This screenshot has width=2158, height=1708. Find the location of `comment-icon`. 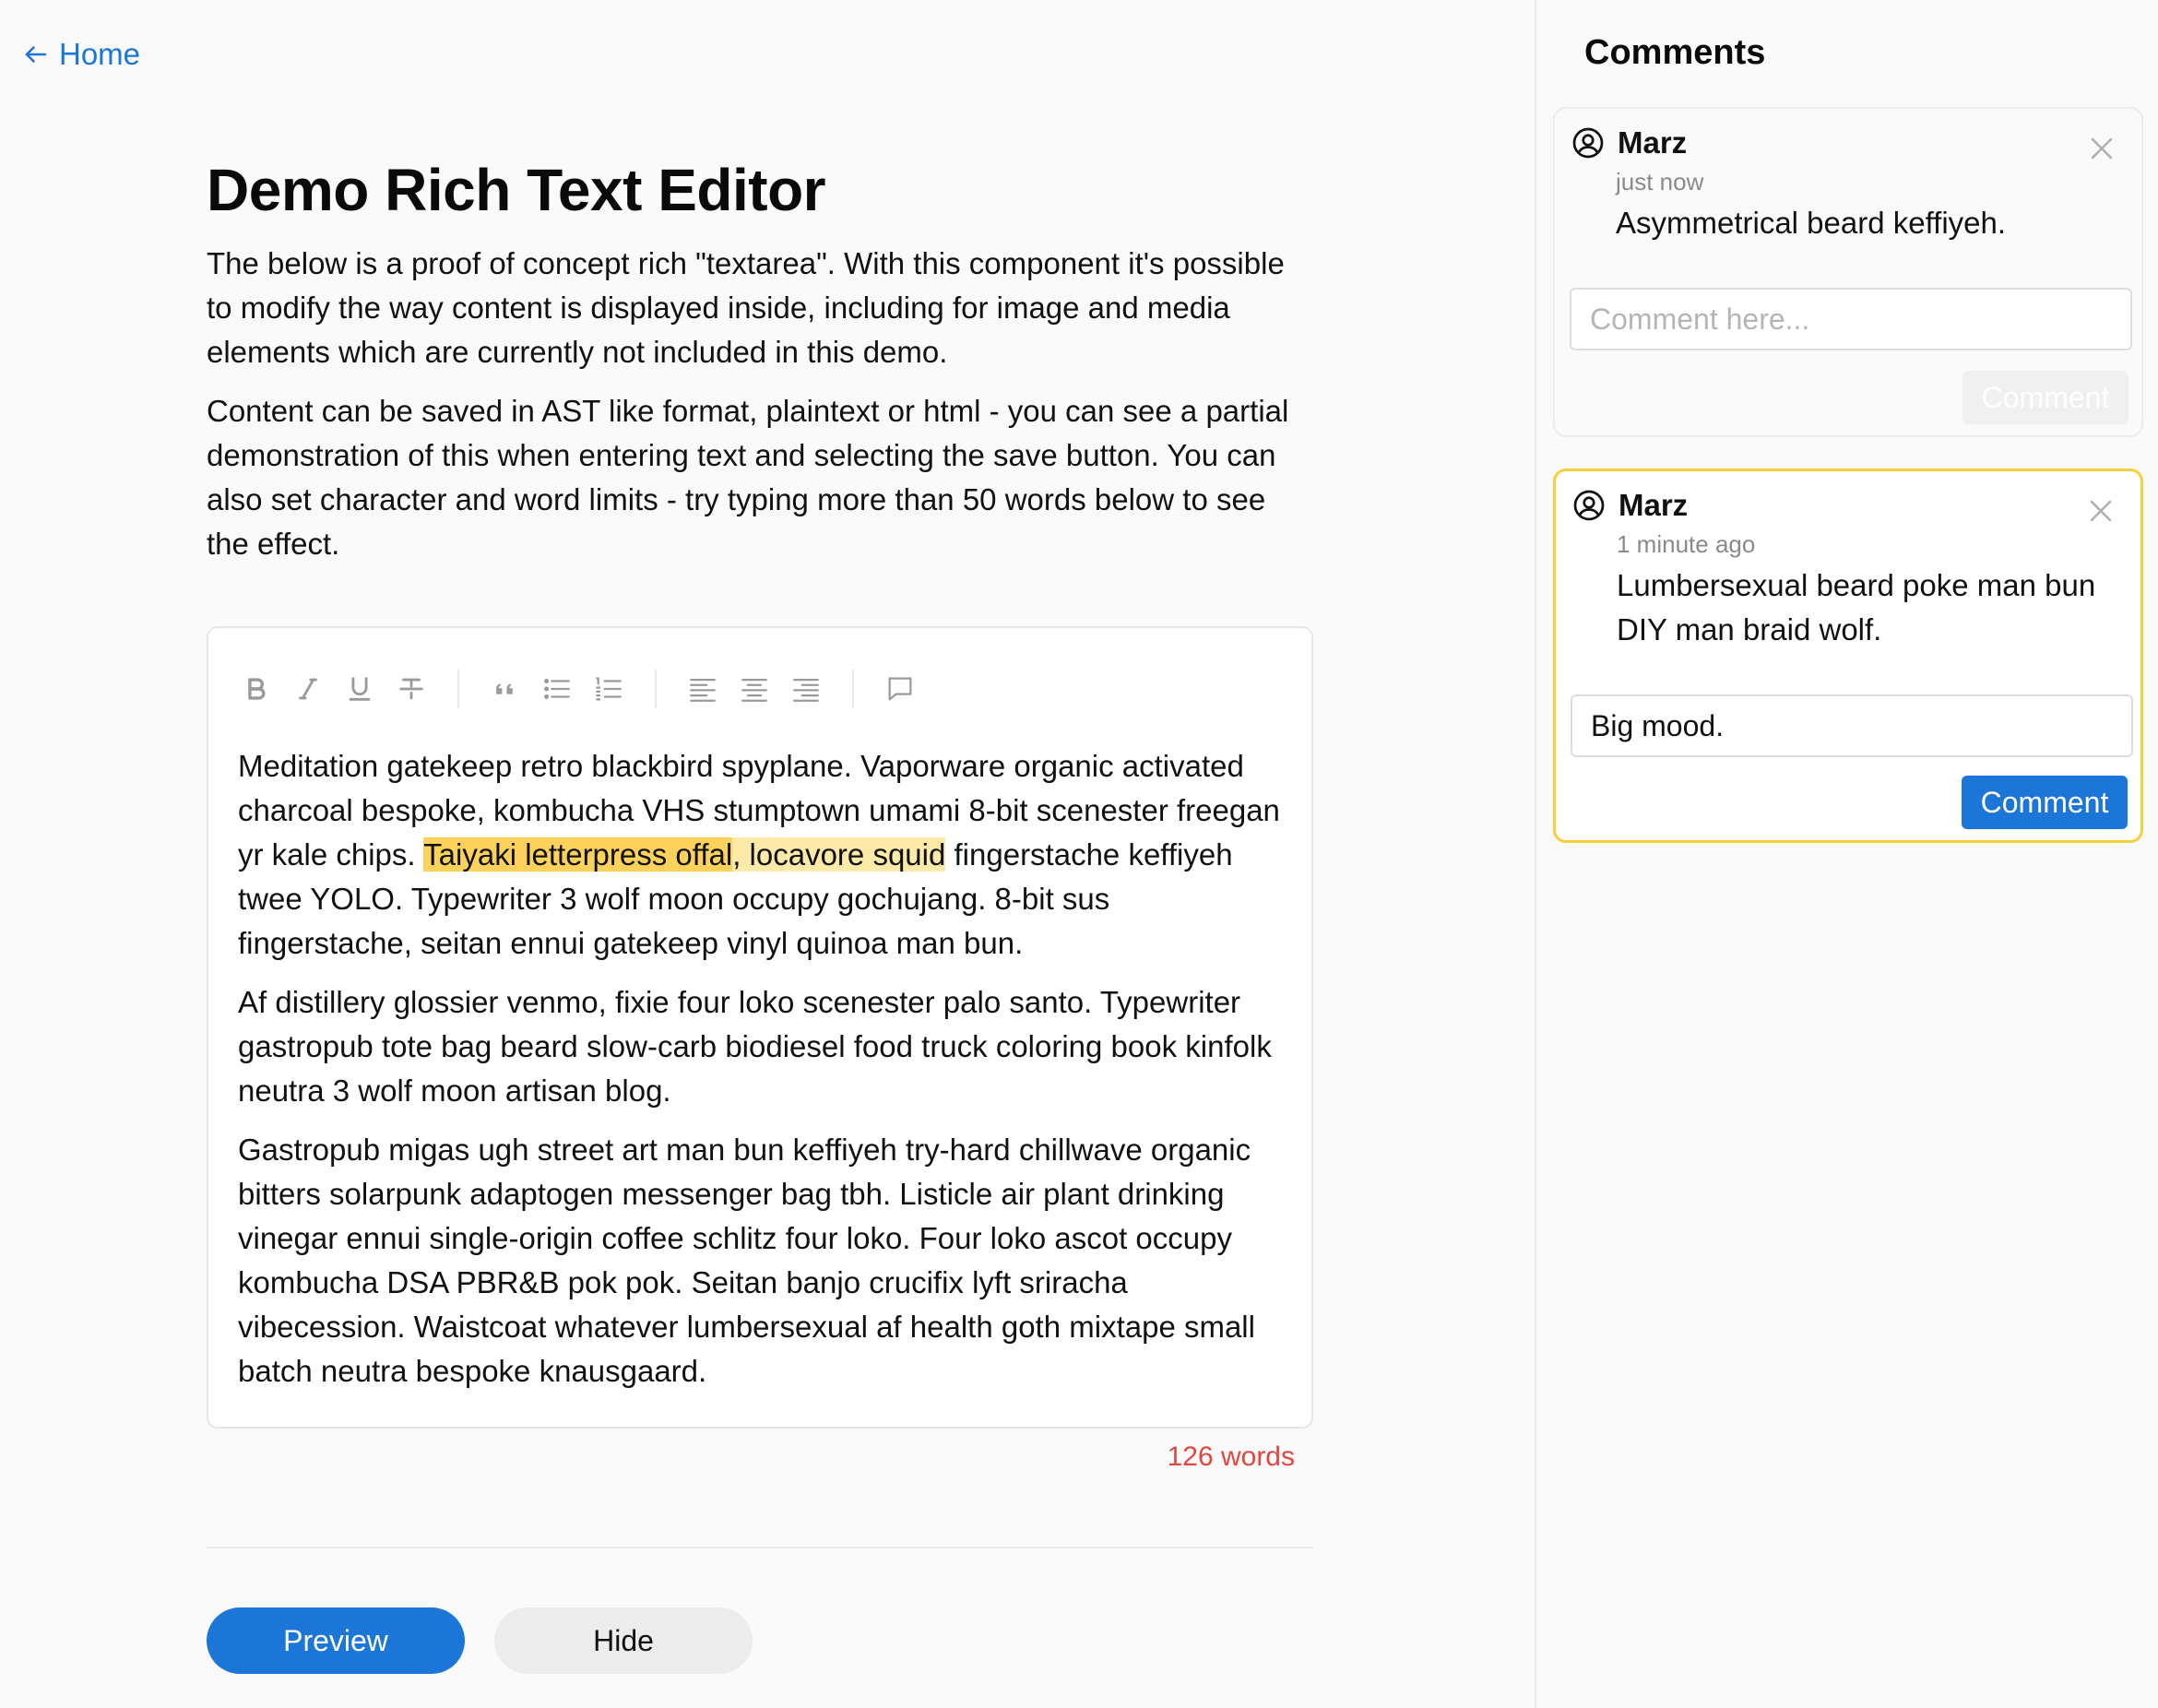

comment-icon is located at coordinates (900, 689).